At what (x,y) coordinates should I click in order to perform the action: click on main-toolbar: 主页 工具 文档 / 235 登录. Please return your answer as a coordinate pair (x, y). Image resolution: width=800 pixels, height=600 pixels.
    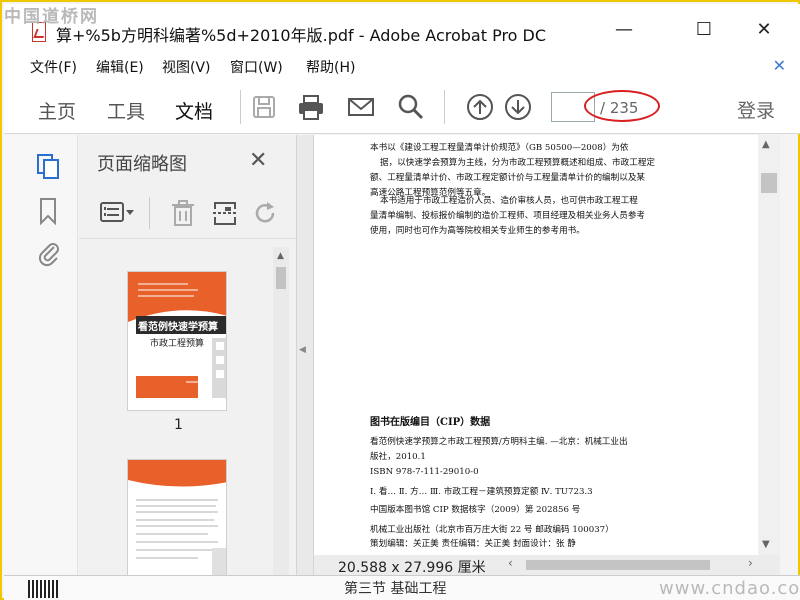
    Looking at the image, I should click on (402, 107).